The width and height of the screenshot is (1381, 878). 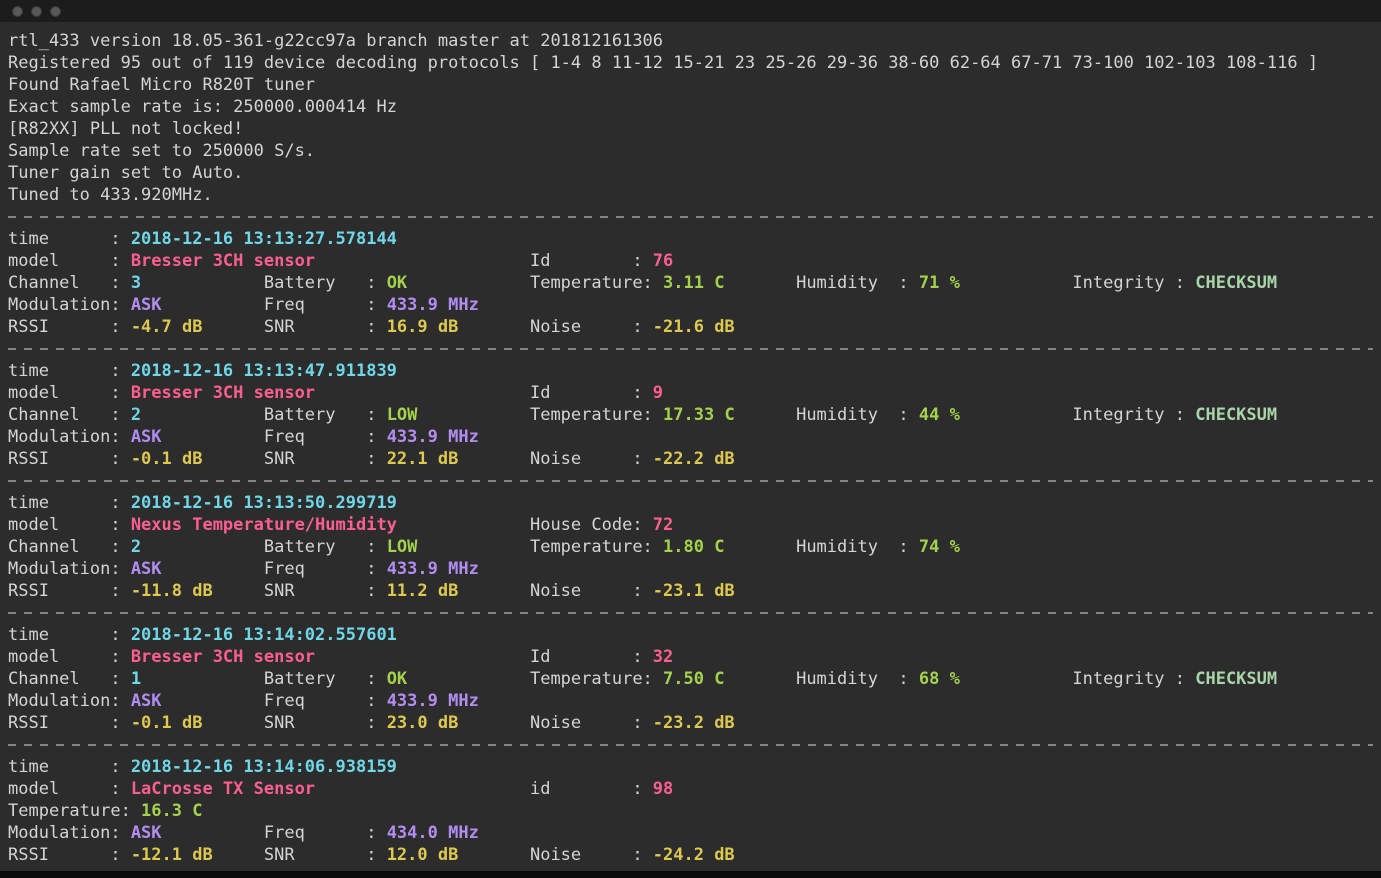 What do you see at coordinates (699, 415) in the screenshot?
I see `field-value: 17.33 C` at bounding box center [699, 415].